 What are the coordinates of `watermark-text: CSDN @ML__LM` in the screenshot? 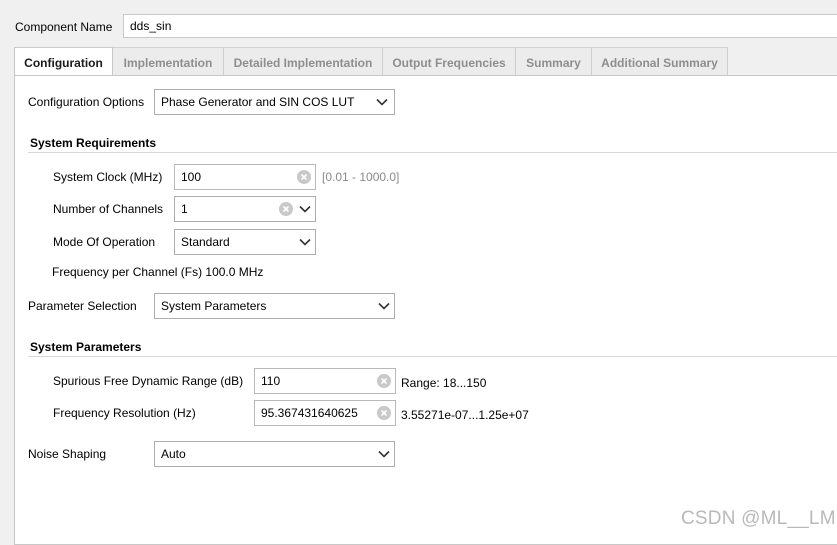 It's located at (758, 518).